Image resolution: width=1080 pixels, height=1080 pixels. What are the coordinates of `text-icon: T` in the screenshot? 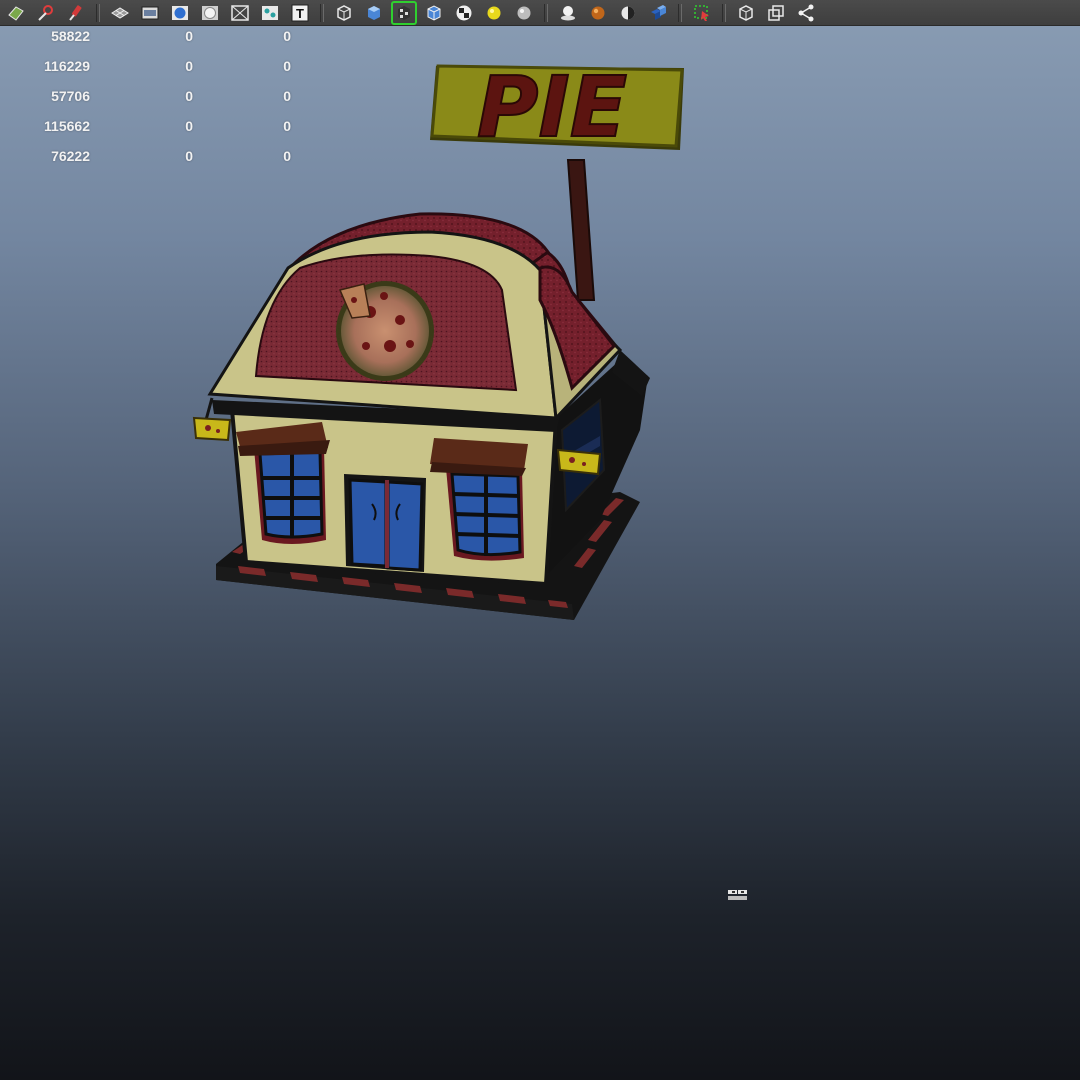 It's located at (300, 13).